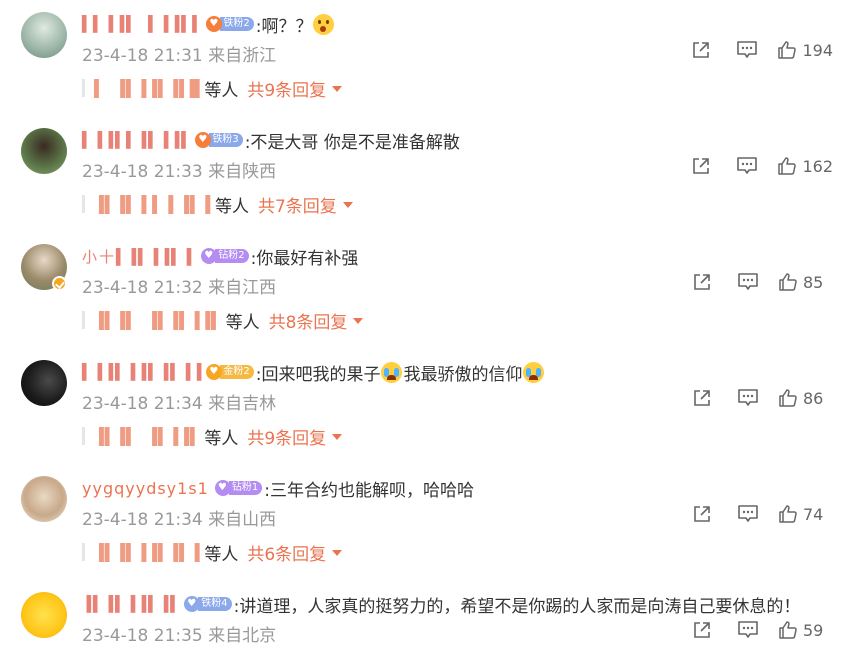 Image resolution: width=850 pixels, height=655 pixels. I want to click on comment-meta: 23-4-18 21:34 来自山西, so click(179, 517).